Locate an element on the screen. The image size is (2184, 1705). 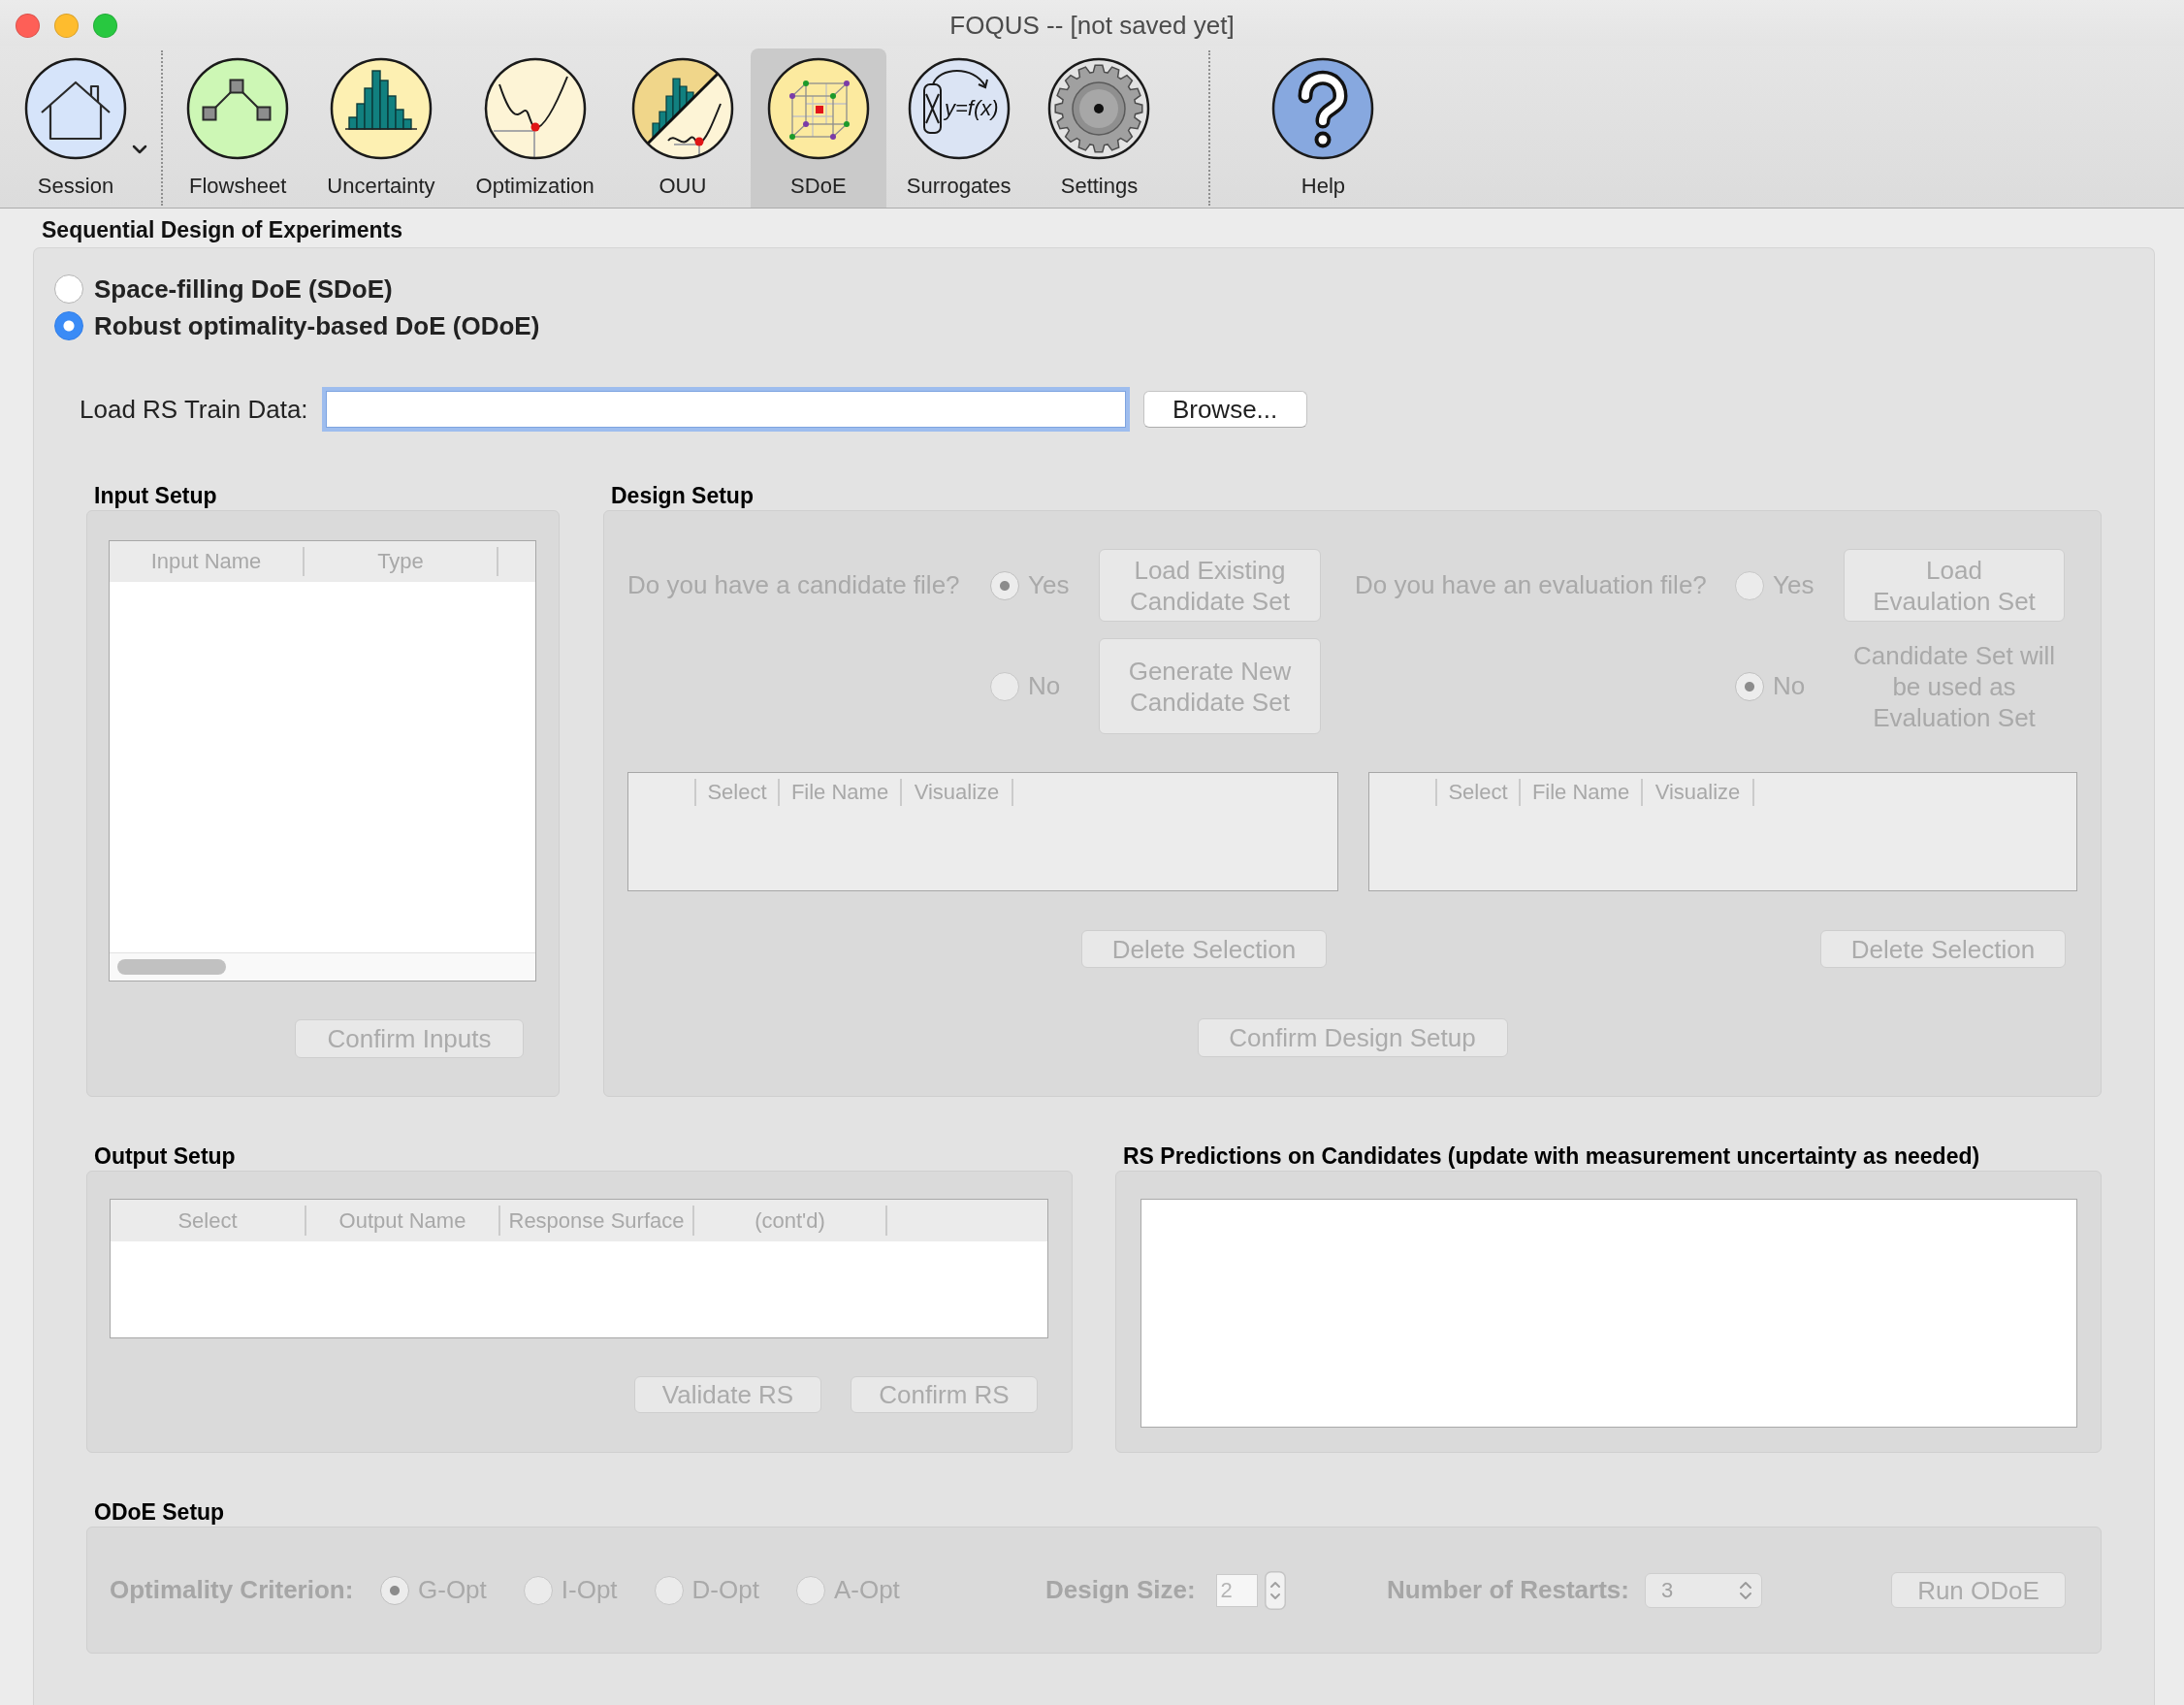
reactor-function-icon is located at coordinates (959, 108).